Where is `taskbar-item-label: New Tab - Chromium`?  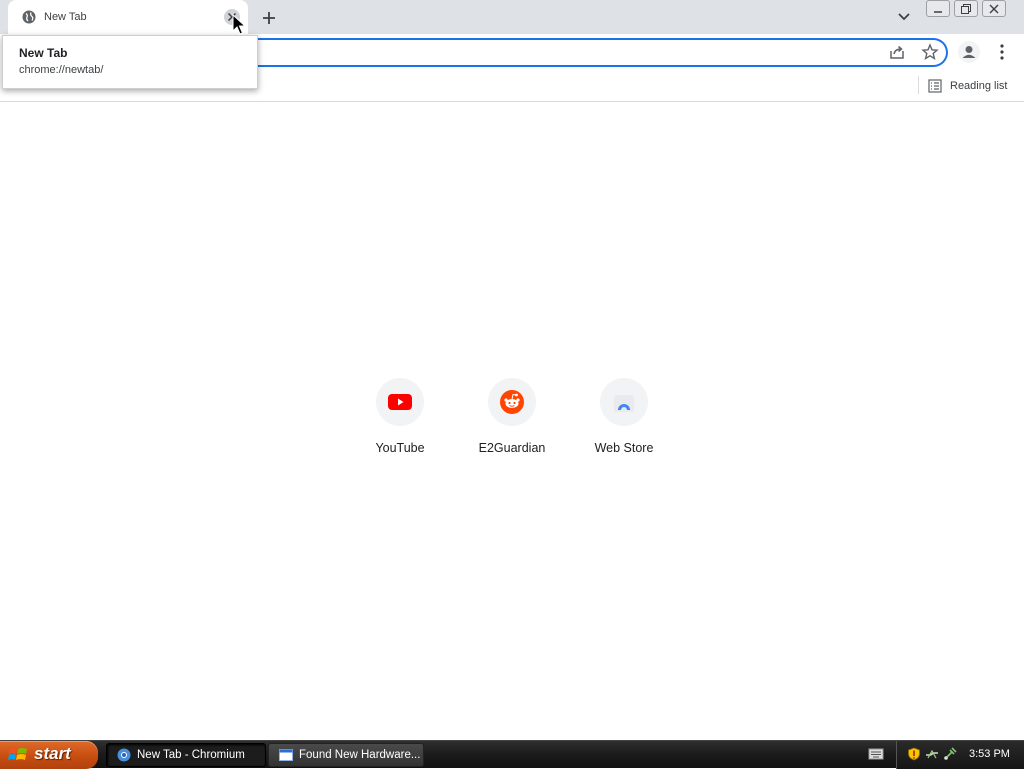 taskbar-item-label: New Tab - Chromium is located at coordinates (191, 755).